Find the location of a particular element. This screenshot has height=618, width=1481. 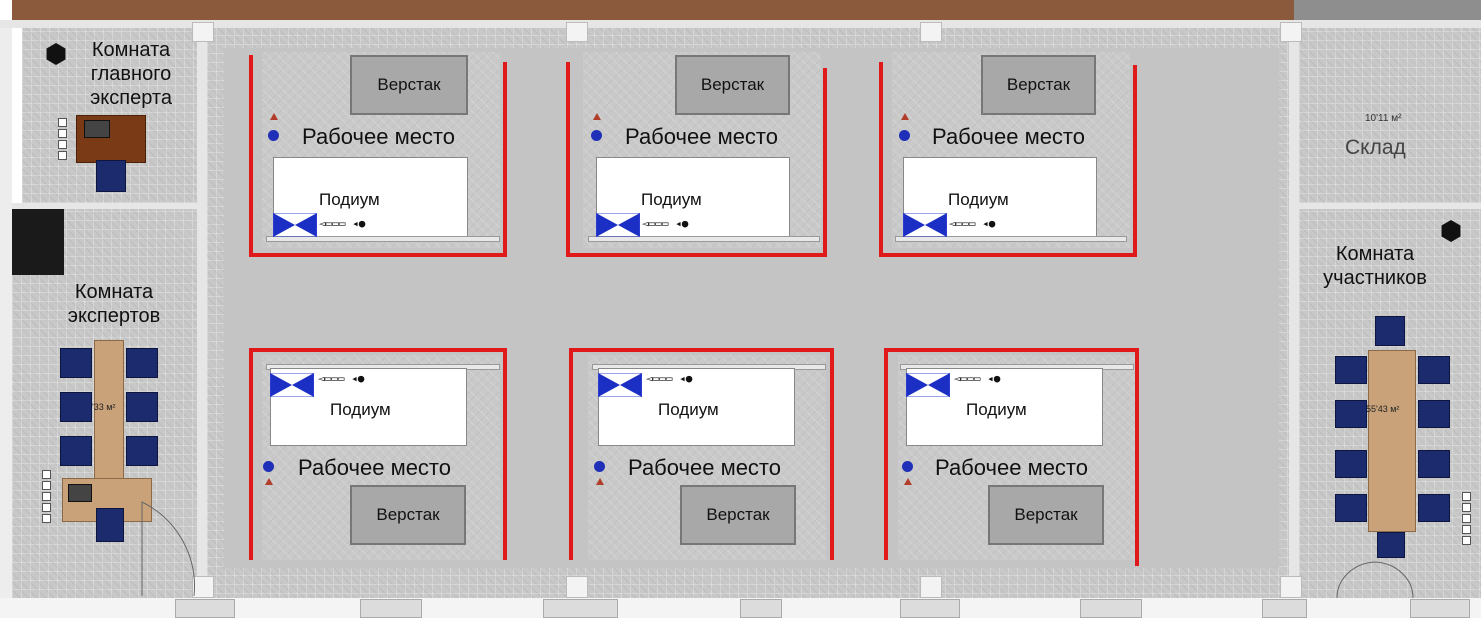

chief-expert-room-title: Комната главного эксперта is located at coordinates (131, 74).